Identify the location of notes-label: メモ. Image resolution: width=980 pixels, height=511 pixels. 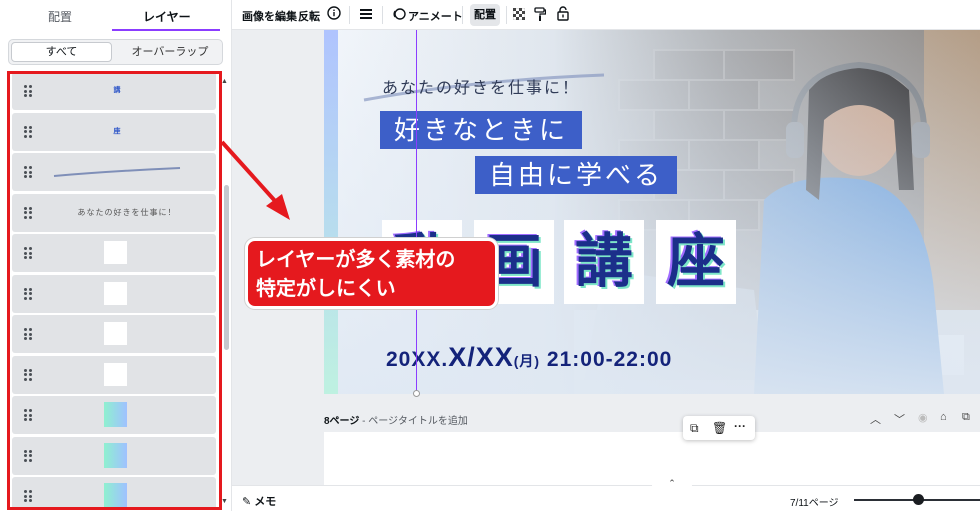
(265, 502).